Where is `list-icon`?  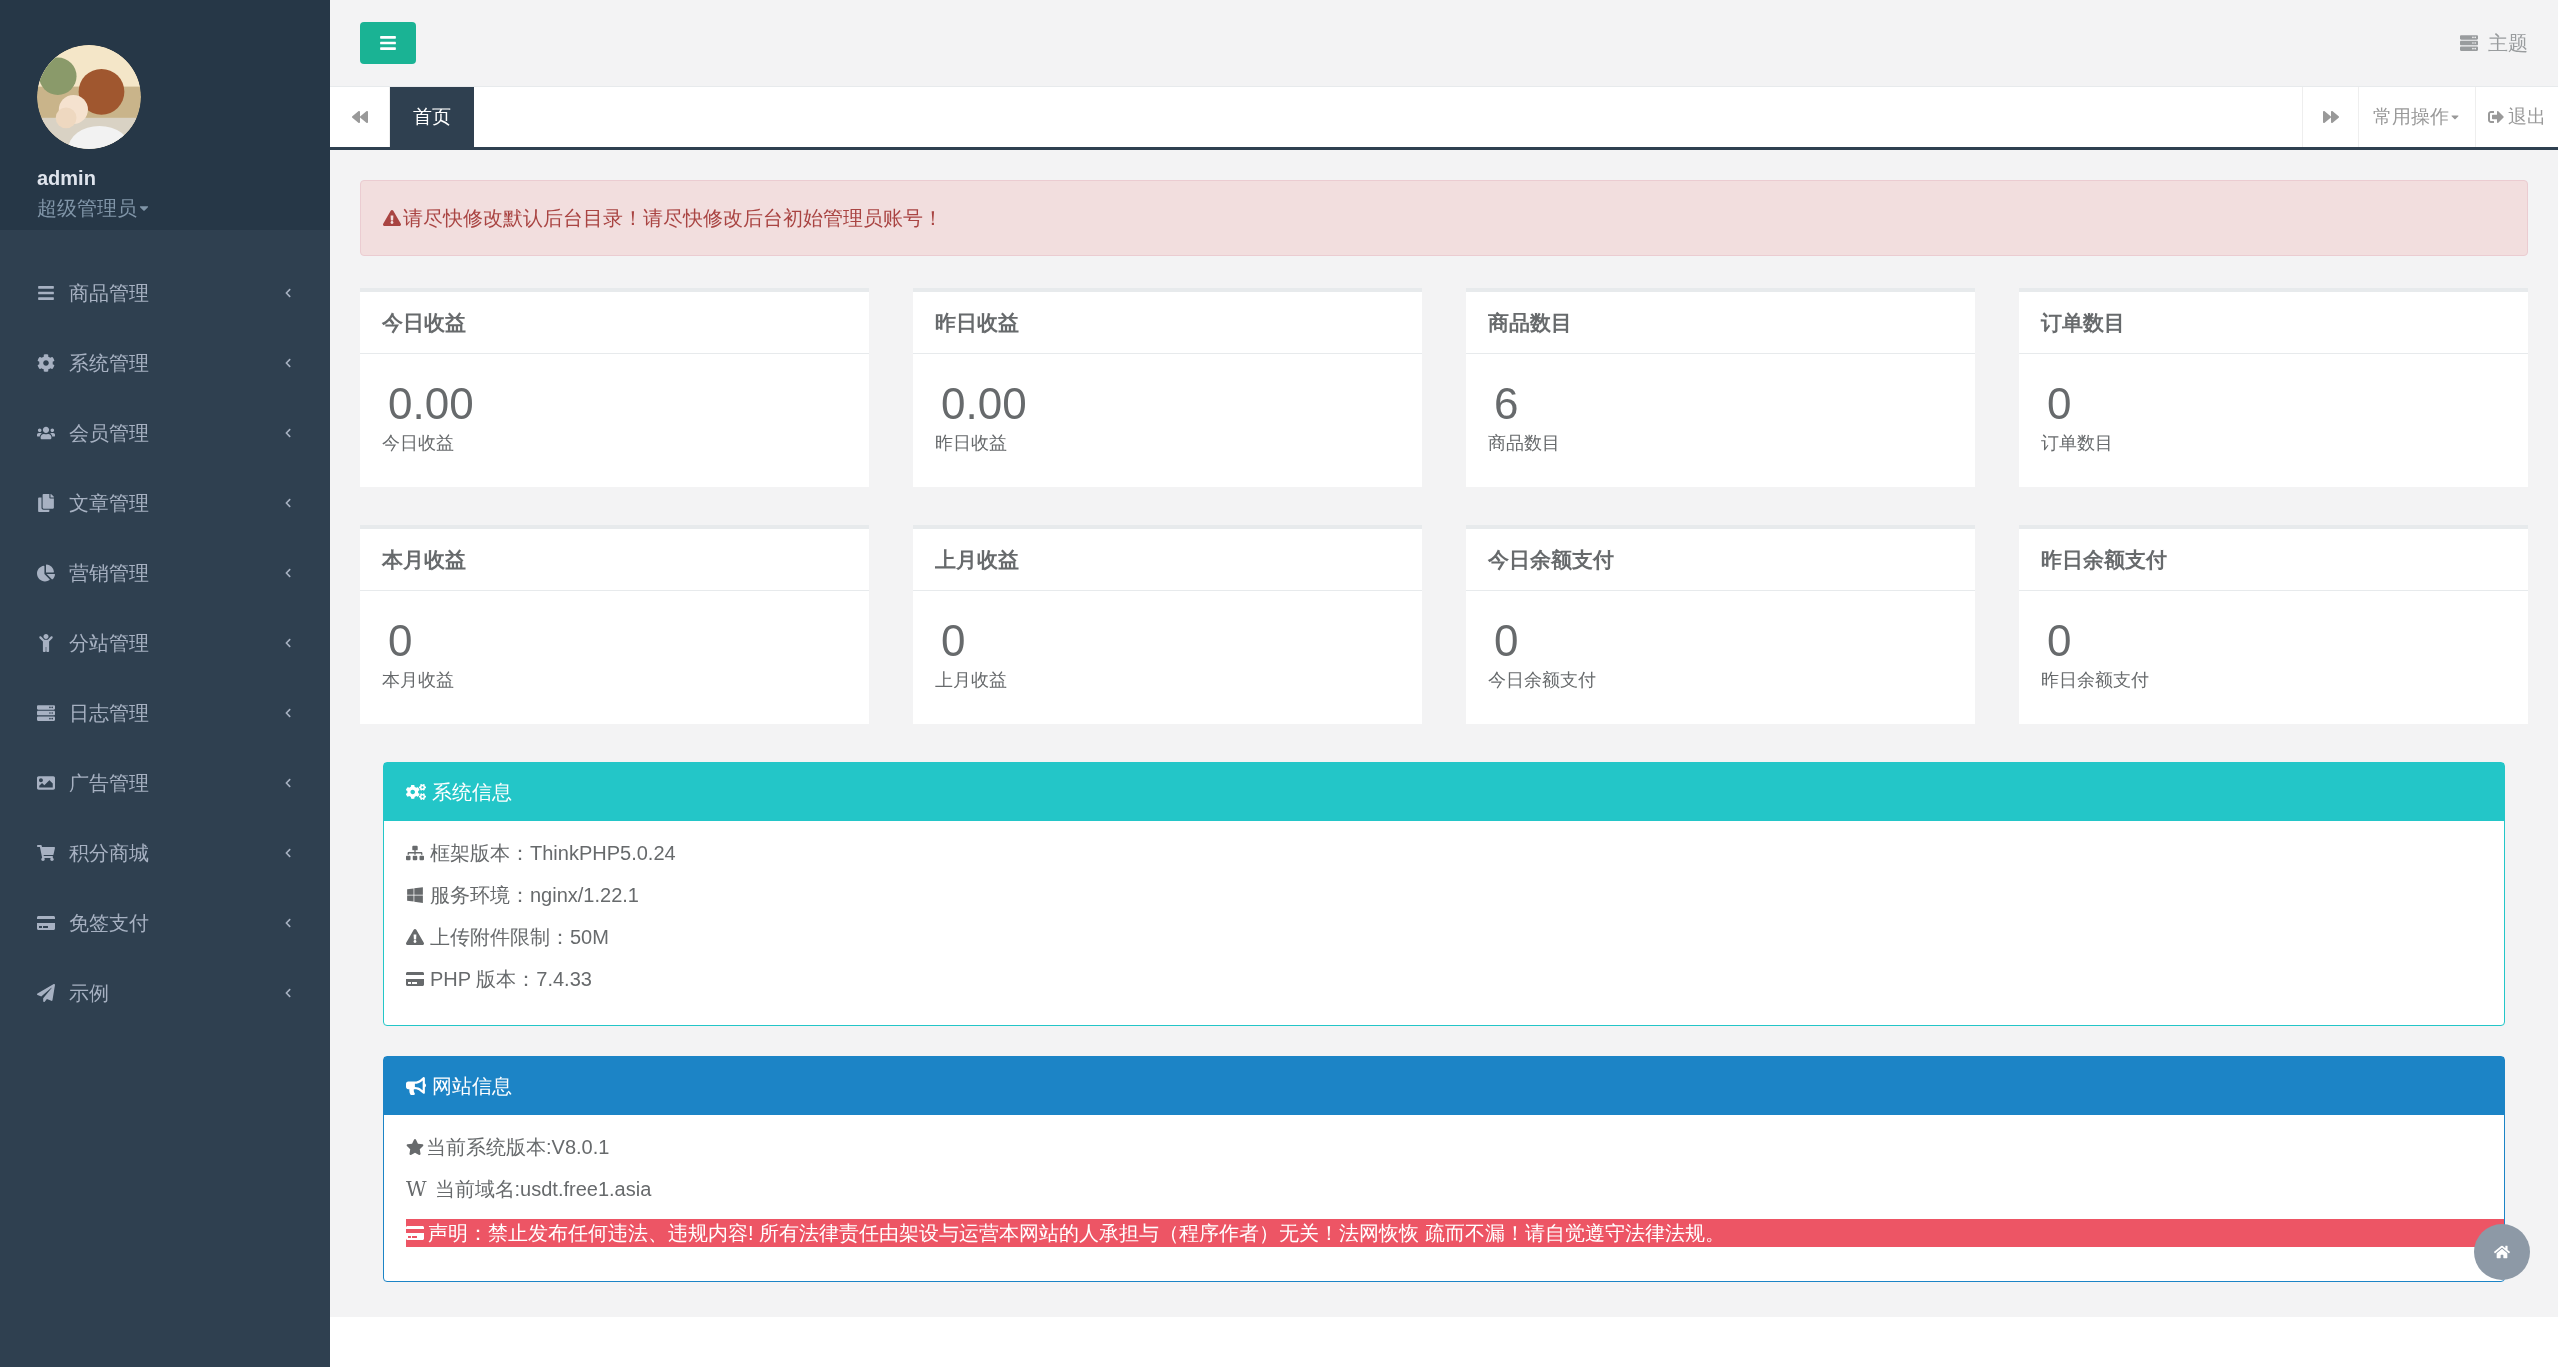 list-icon is located at coordinates (46, 293).